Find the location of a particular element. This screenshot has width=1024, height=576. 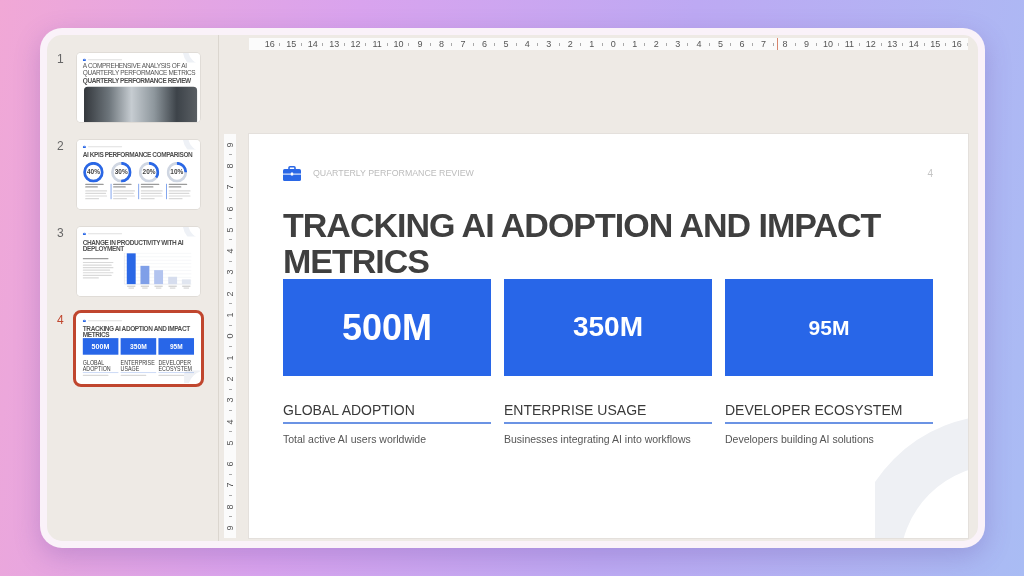

metric-description: Total active AI users worldwide is located at coordinates (354, 439).